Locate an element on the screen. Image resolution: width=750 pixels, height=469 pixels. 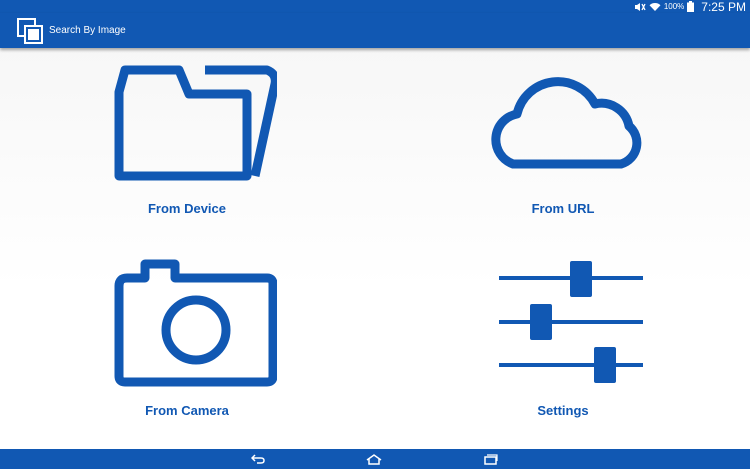
settings-button: Settings is located at coordinates (563, 338).